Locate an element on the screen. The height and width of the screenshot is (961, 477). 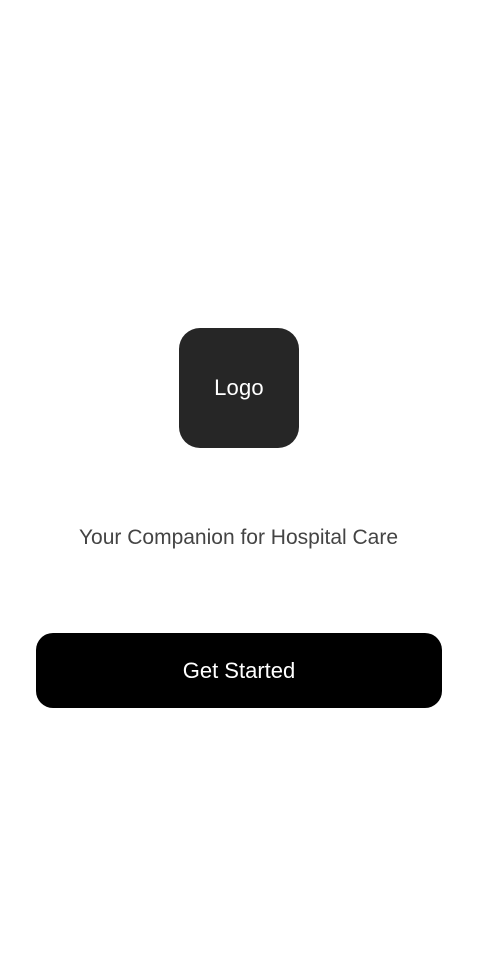
get-started-label: Get Started is located at coordinates (239, 670).